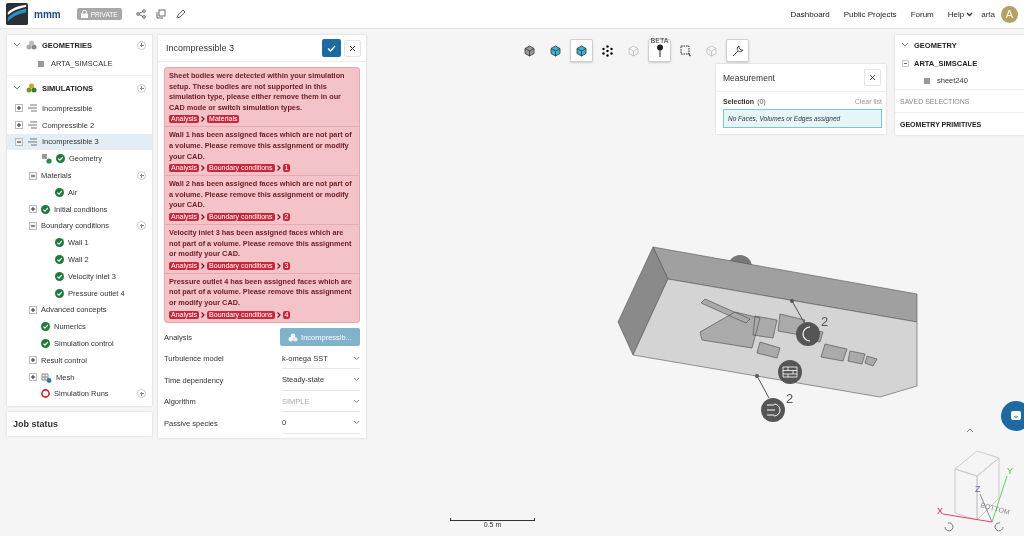  I want to click on confirm-button, so click(331, 48).